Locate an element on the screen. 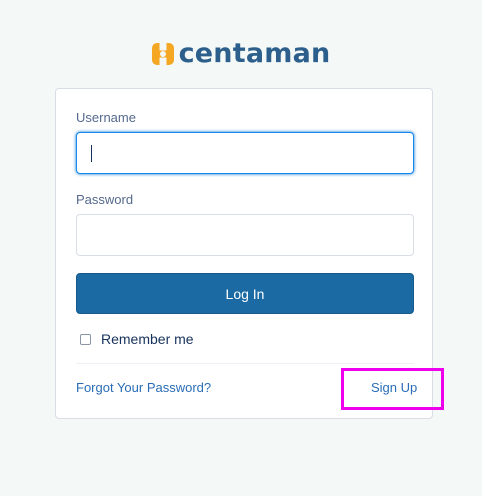  remember-me-row: Remember me is located at coordinates (137, 339).